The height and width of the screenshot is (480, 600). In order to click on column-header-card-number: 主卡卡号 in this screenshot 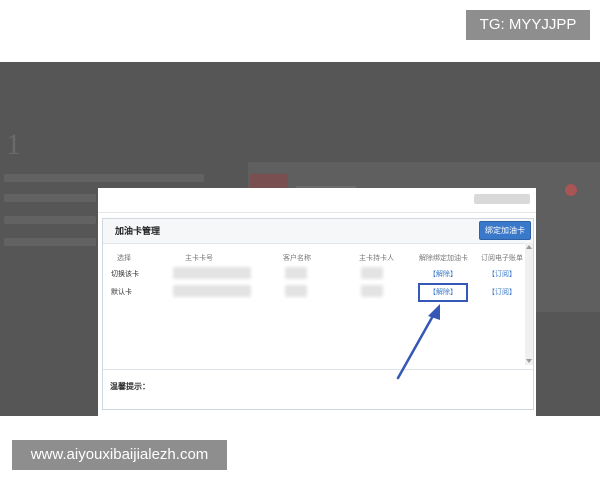, I will do `click(199, 258)`.